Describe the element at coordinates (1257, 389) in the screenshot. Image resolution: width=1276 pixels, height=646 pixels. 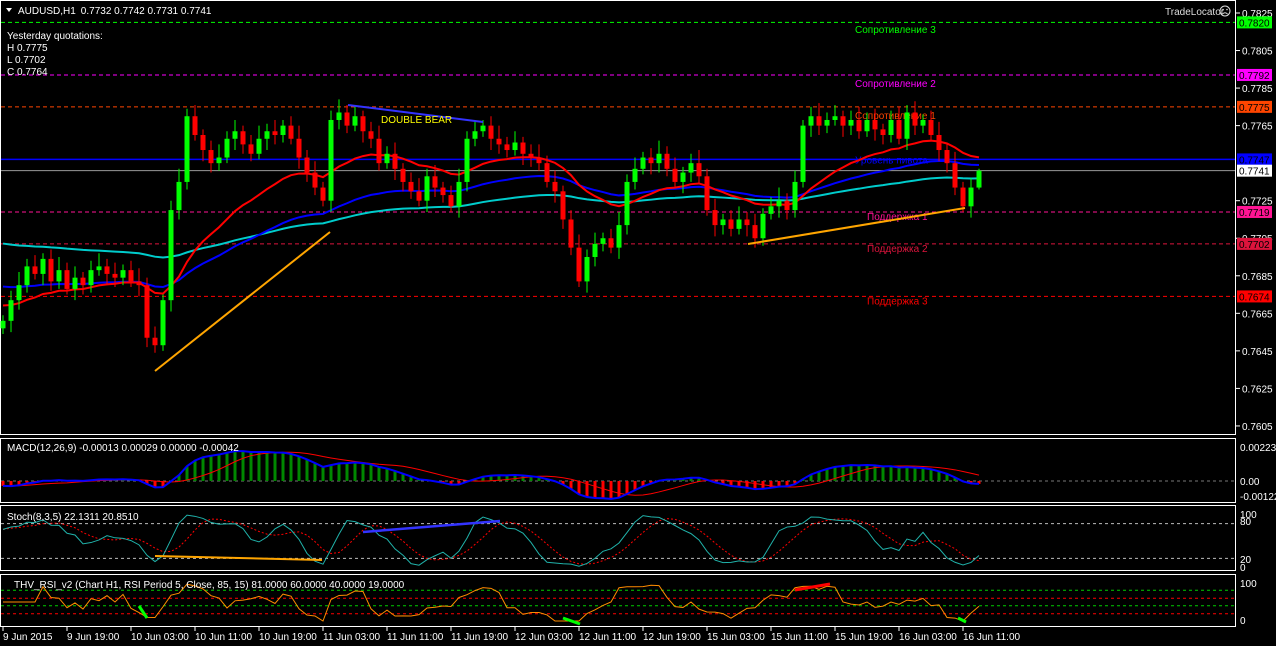
I see `price-tick-label: 0.7625` at that location.